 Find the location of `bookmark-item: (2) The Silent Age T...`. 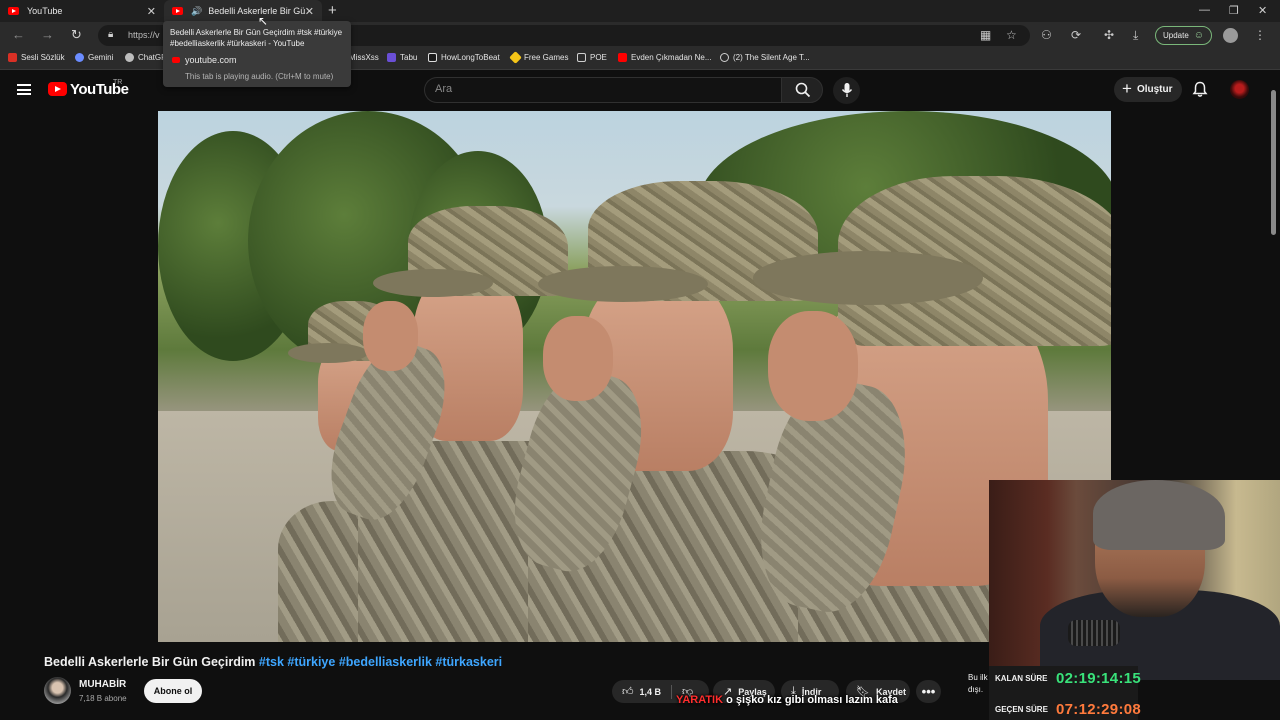

bookmark-item: (2) The Silent Age T... is located at coordinates (765, 57).